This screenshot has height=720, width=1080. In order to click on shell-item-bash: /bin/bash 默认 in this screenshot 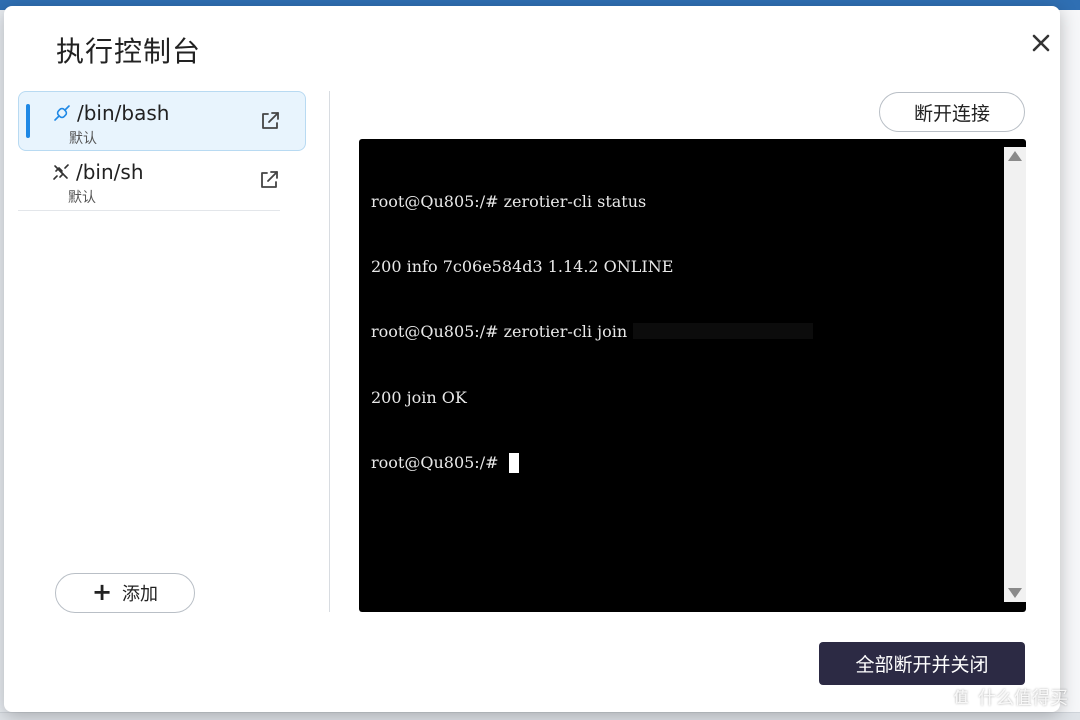, I will do `click(162, 121)`.